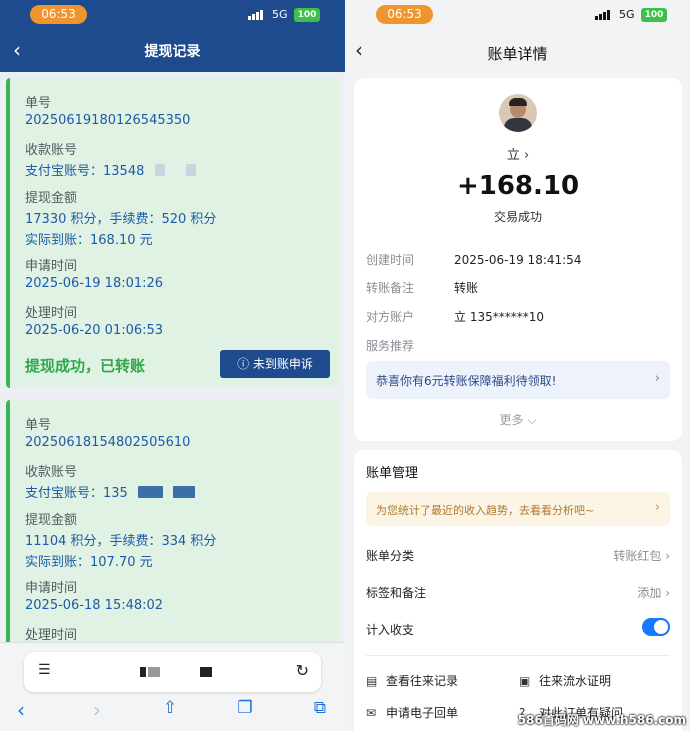 The height and width of the screenshot is (731, 690). I want to click on reload-icon: ↻, so click(302, 670).